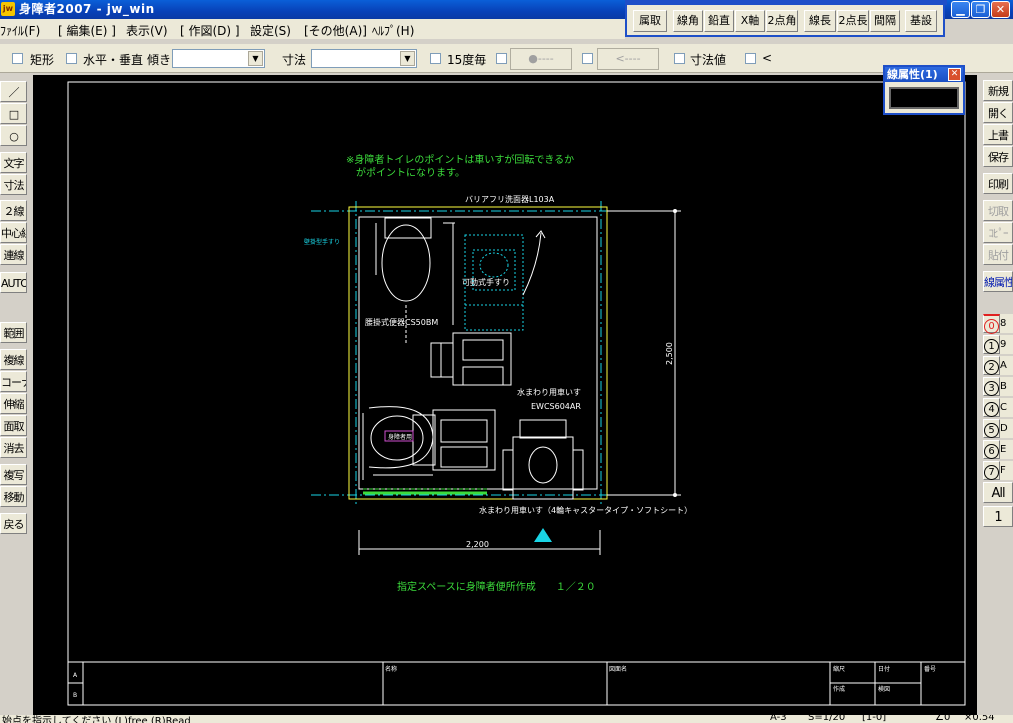 The height and width of the screenshot is (723, 1013). Describe the element at coordinates (13, 113) in the screenshot. I see `tool-rect: □` at that location.